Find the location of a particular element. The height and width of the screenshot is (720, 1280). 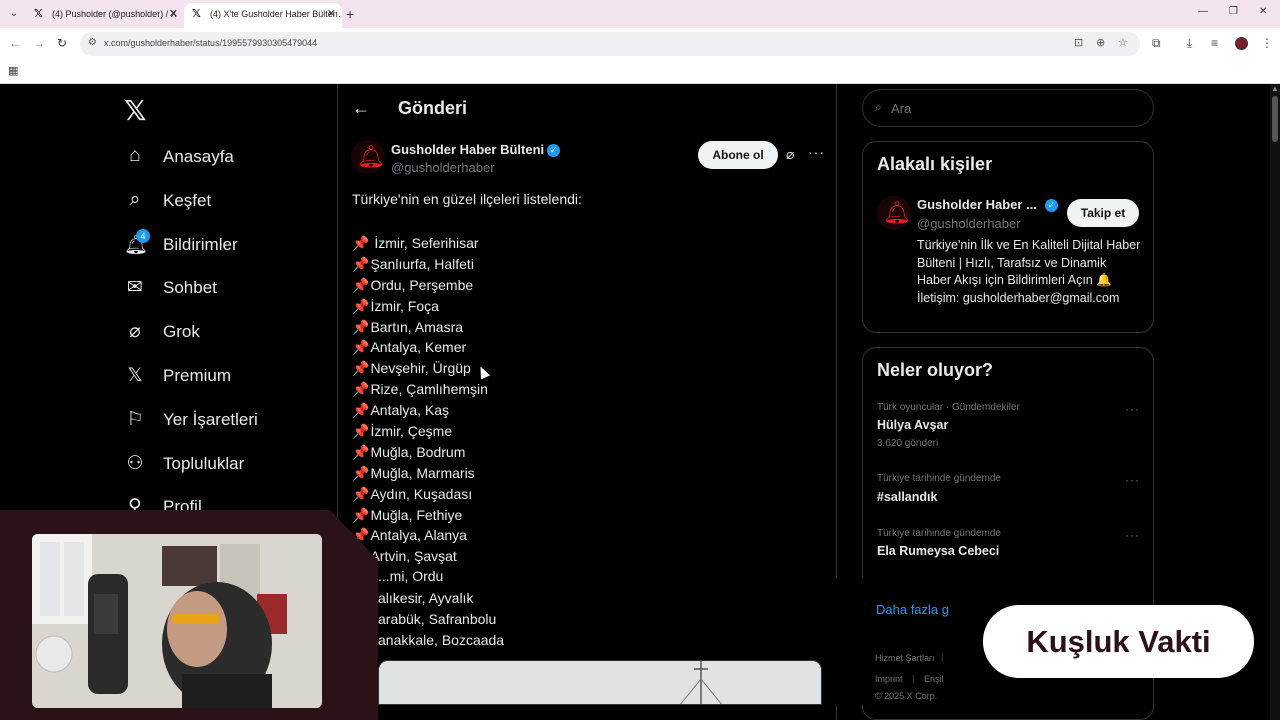

star-icon: ☆ is located at coordinates (1123, 42).